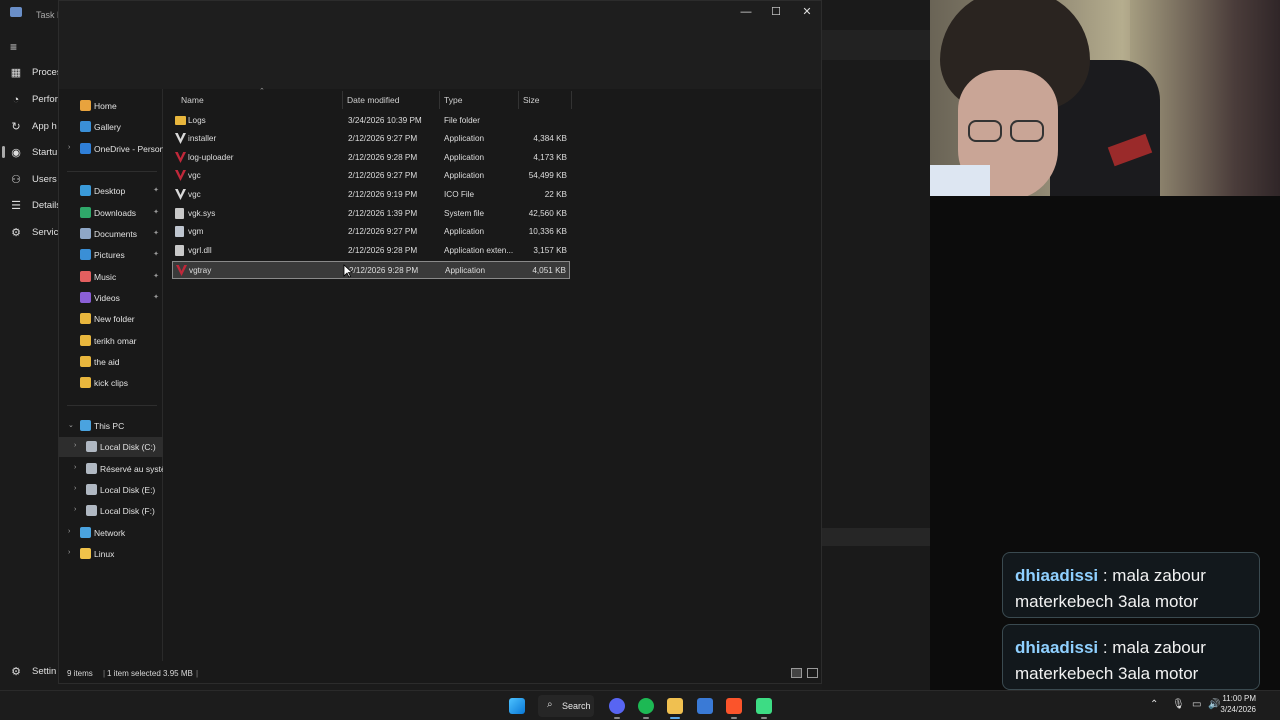 The width and height of the screenshot is (1280, 720). I want to click on volume-icon: 🔊, so click(1214, 704).